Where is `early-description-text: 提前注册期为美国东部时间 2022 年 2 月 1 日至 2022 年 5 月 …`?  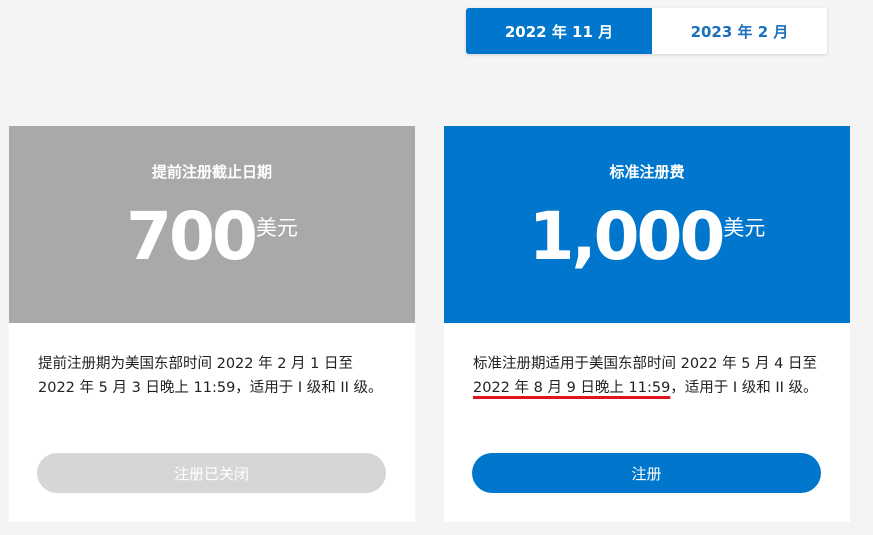 early-description-text: 提前注册期为美国东部时间 2022 年 2 月 1 日至 2022 年 5 月 … is located at coordinates (210, 376).